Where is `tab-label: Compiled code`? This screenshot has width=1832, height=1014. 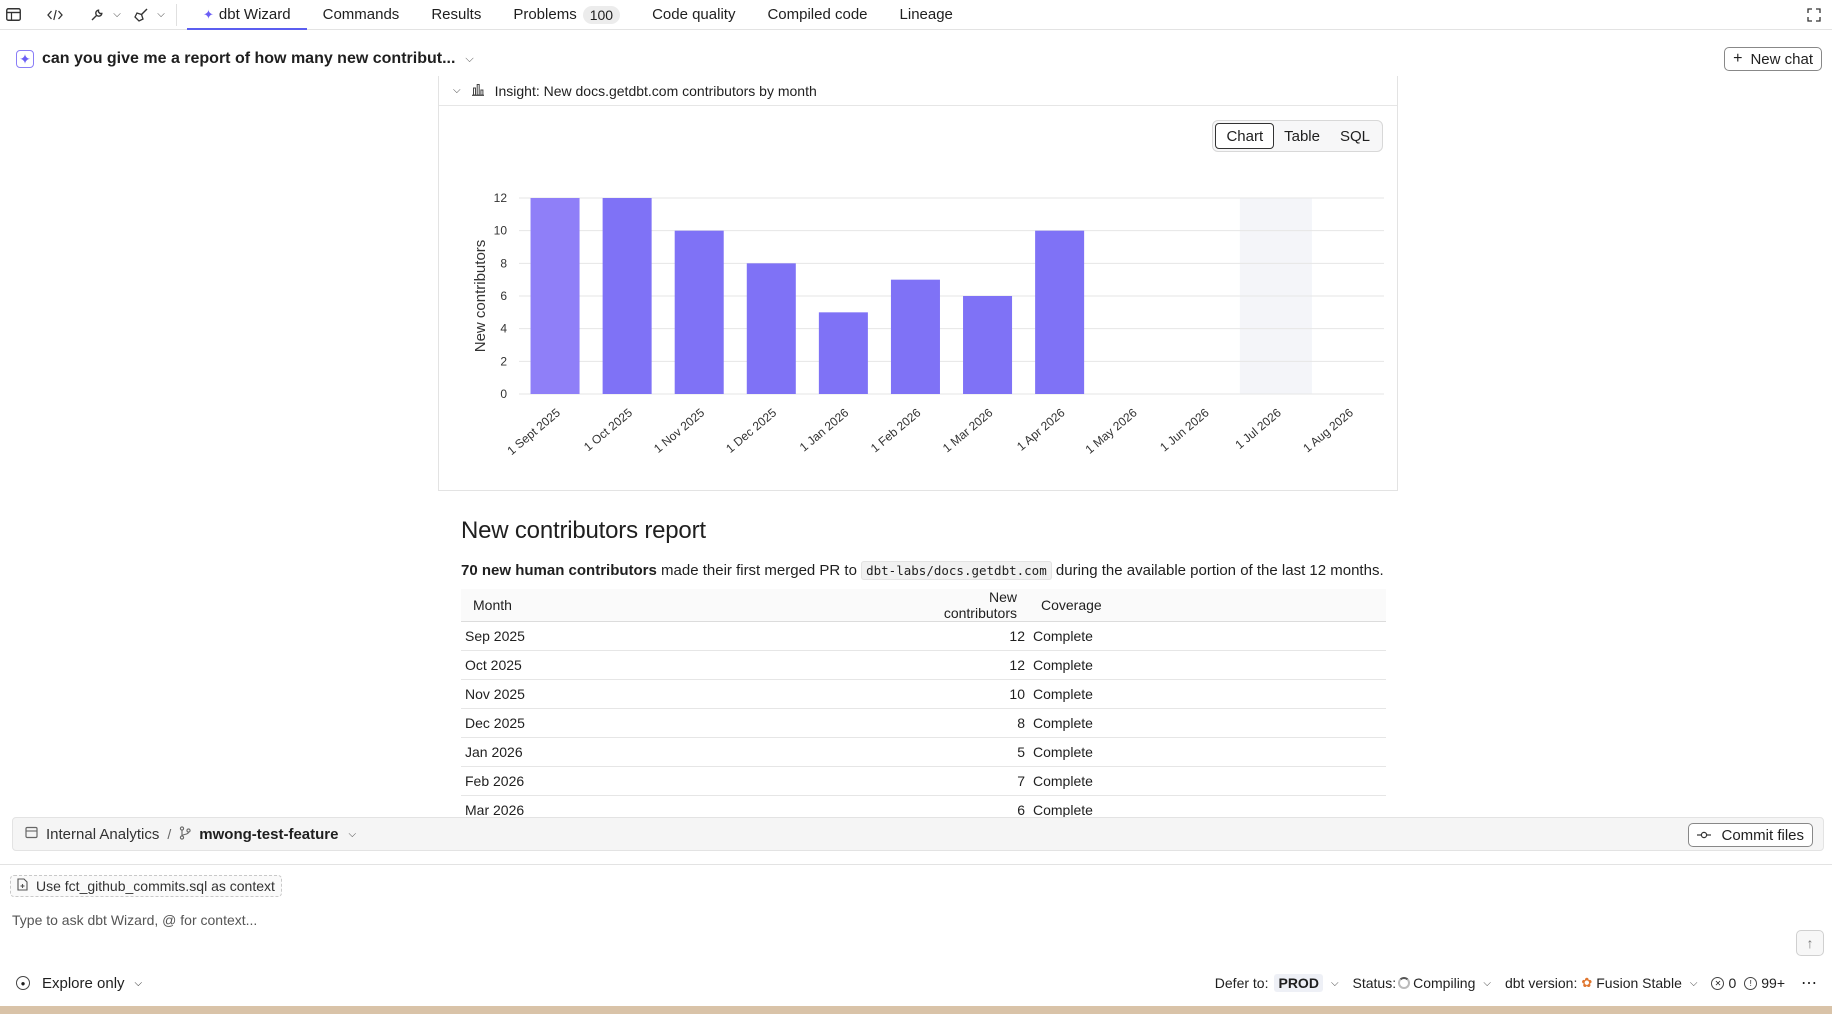
tab-label: Compiled code is located at coordinates (817, 14).